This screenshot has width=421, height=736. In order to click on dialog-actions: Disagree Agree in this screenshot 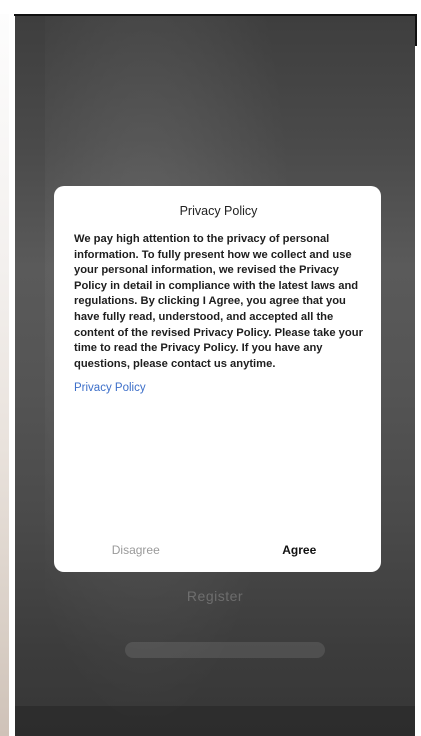, I will do `click(217, 550)`.